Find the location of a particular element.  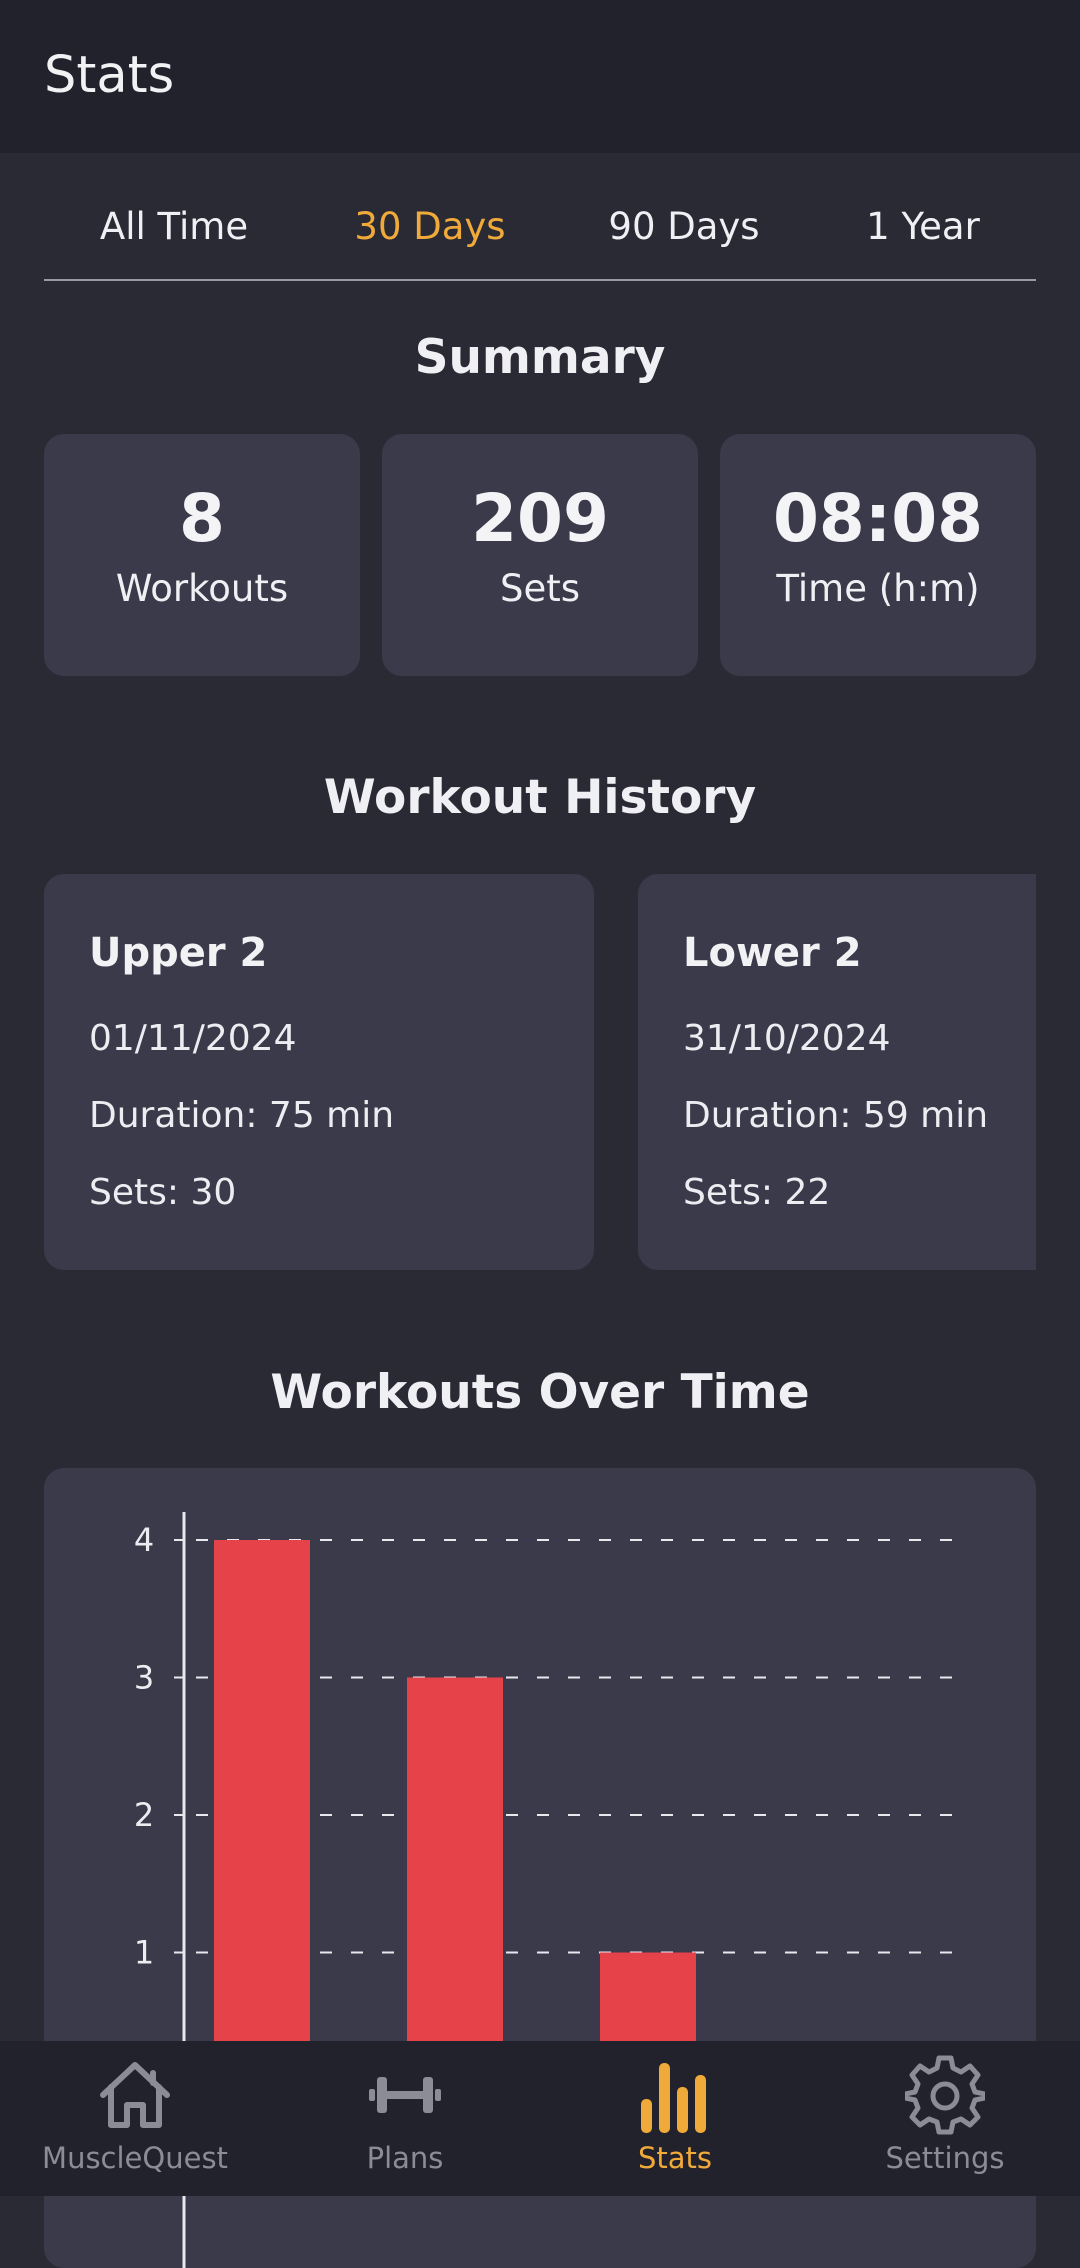

nav-label-settings: Settings is located at coordinates (945, 2158).